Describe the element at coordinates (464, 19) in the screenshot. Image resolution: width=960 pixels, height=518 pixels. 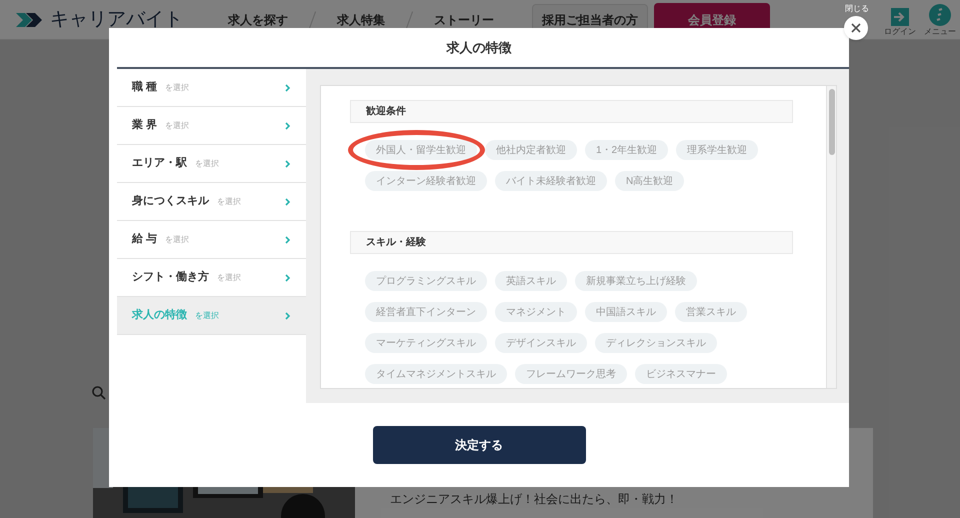
I see `nav-link: ストーリー` at that location.